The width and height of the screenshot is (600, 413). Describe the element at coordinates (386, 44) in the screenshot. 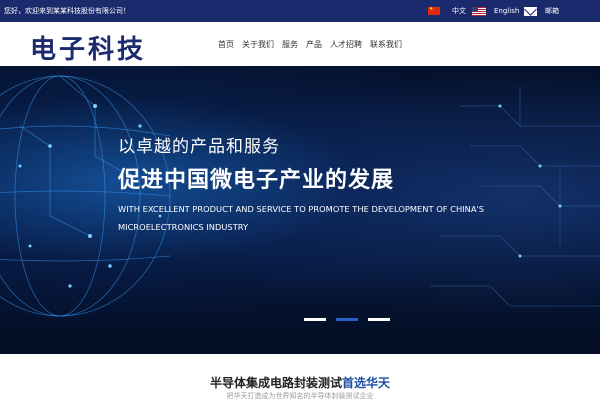

I see `nav-item-contact: 联系我们` at that location.